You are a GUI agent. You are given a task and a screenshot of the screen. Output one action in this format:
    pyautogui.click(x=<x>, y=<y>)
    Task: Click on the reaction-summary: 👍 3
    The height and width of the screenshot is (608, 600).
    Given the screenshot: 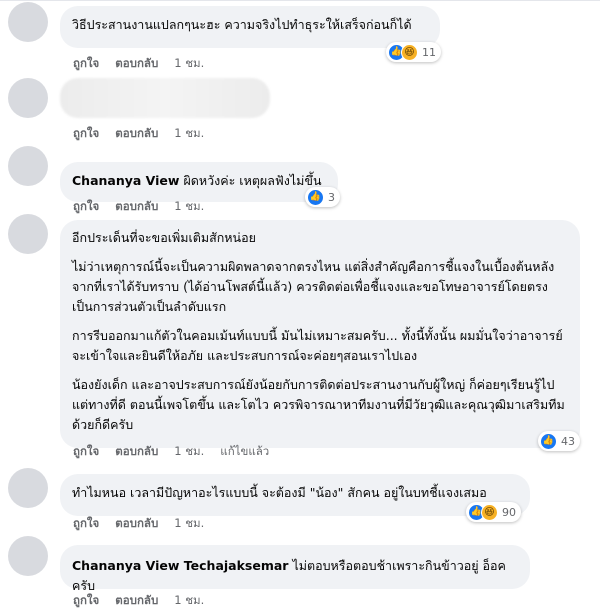 What is the action you would take?
    pyautogui.click(x=322, y=197)
    